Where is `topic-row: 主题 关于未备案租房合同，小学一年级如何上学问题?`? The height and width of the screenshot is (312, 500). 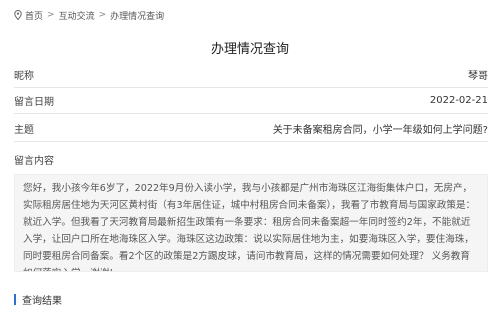 topic-row: 主题 关于未备案租房合同，小学一年级如何上学问题? is located at coordinates (251, 129).